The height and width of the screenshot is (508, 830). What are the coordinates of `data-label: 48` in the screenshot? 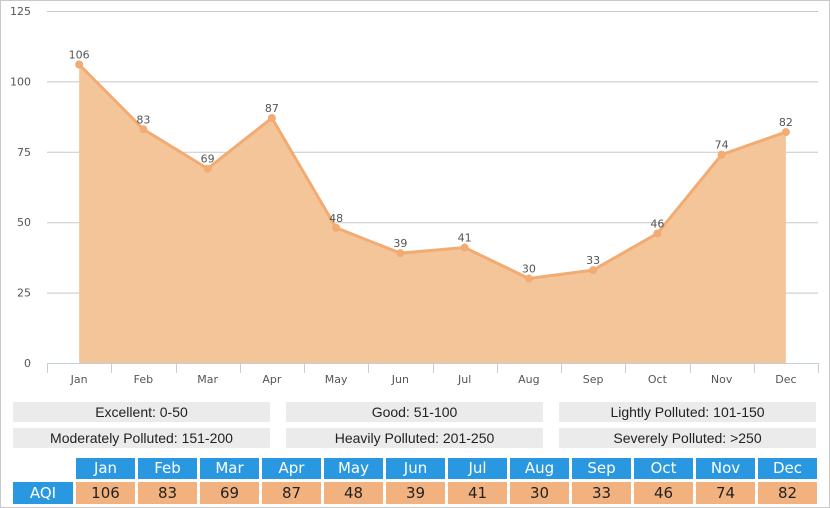 It's located at (336, 218).